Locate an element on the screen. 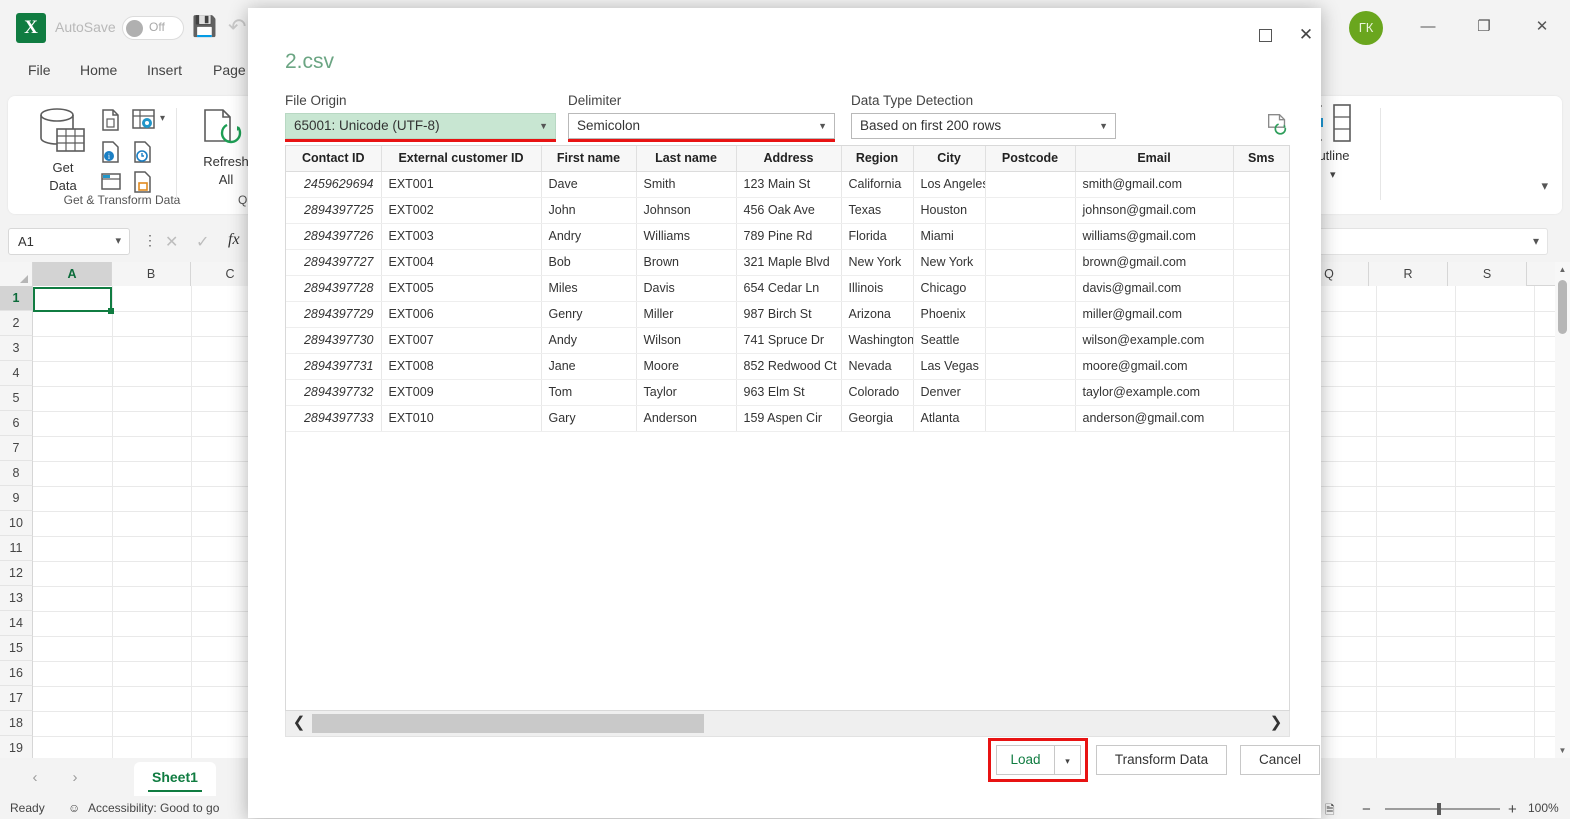  preview-scroll-right-icon: ❯ is located at coordinates (1276, 723).